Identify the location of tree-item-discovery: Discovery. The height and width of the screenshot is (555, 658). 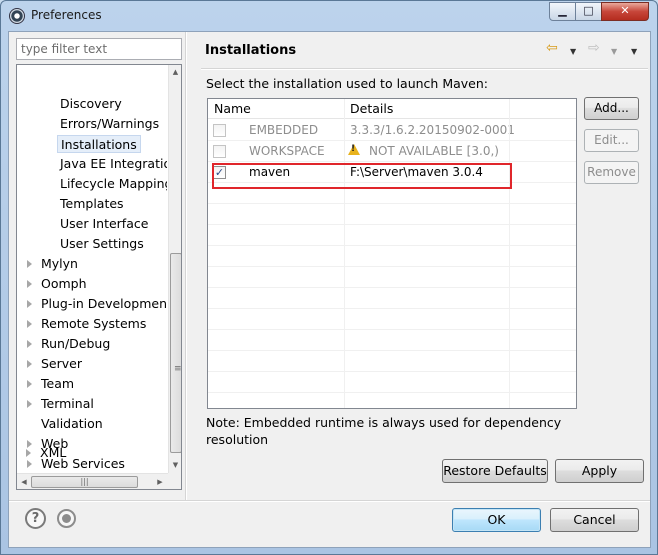
(91, 104).